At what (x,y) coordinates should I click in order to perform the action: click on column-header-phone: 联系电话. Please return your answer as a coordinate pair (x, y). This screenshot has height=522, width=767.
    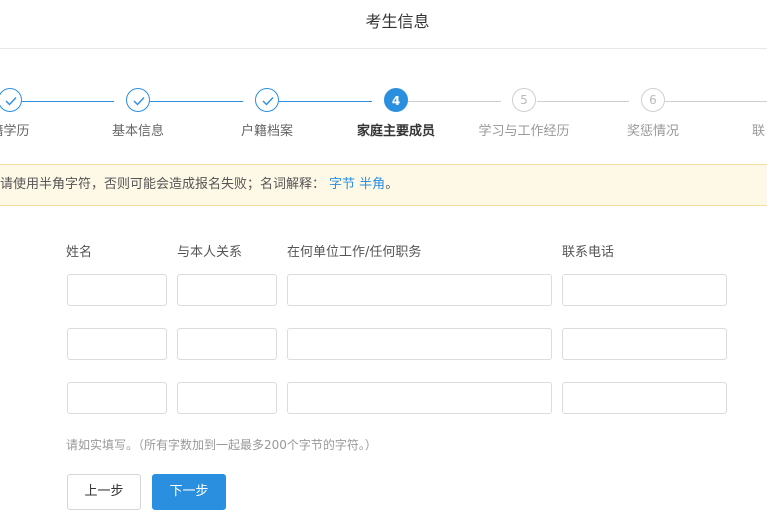
    Looking at the image, I should click on (588, 252).